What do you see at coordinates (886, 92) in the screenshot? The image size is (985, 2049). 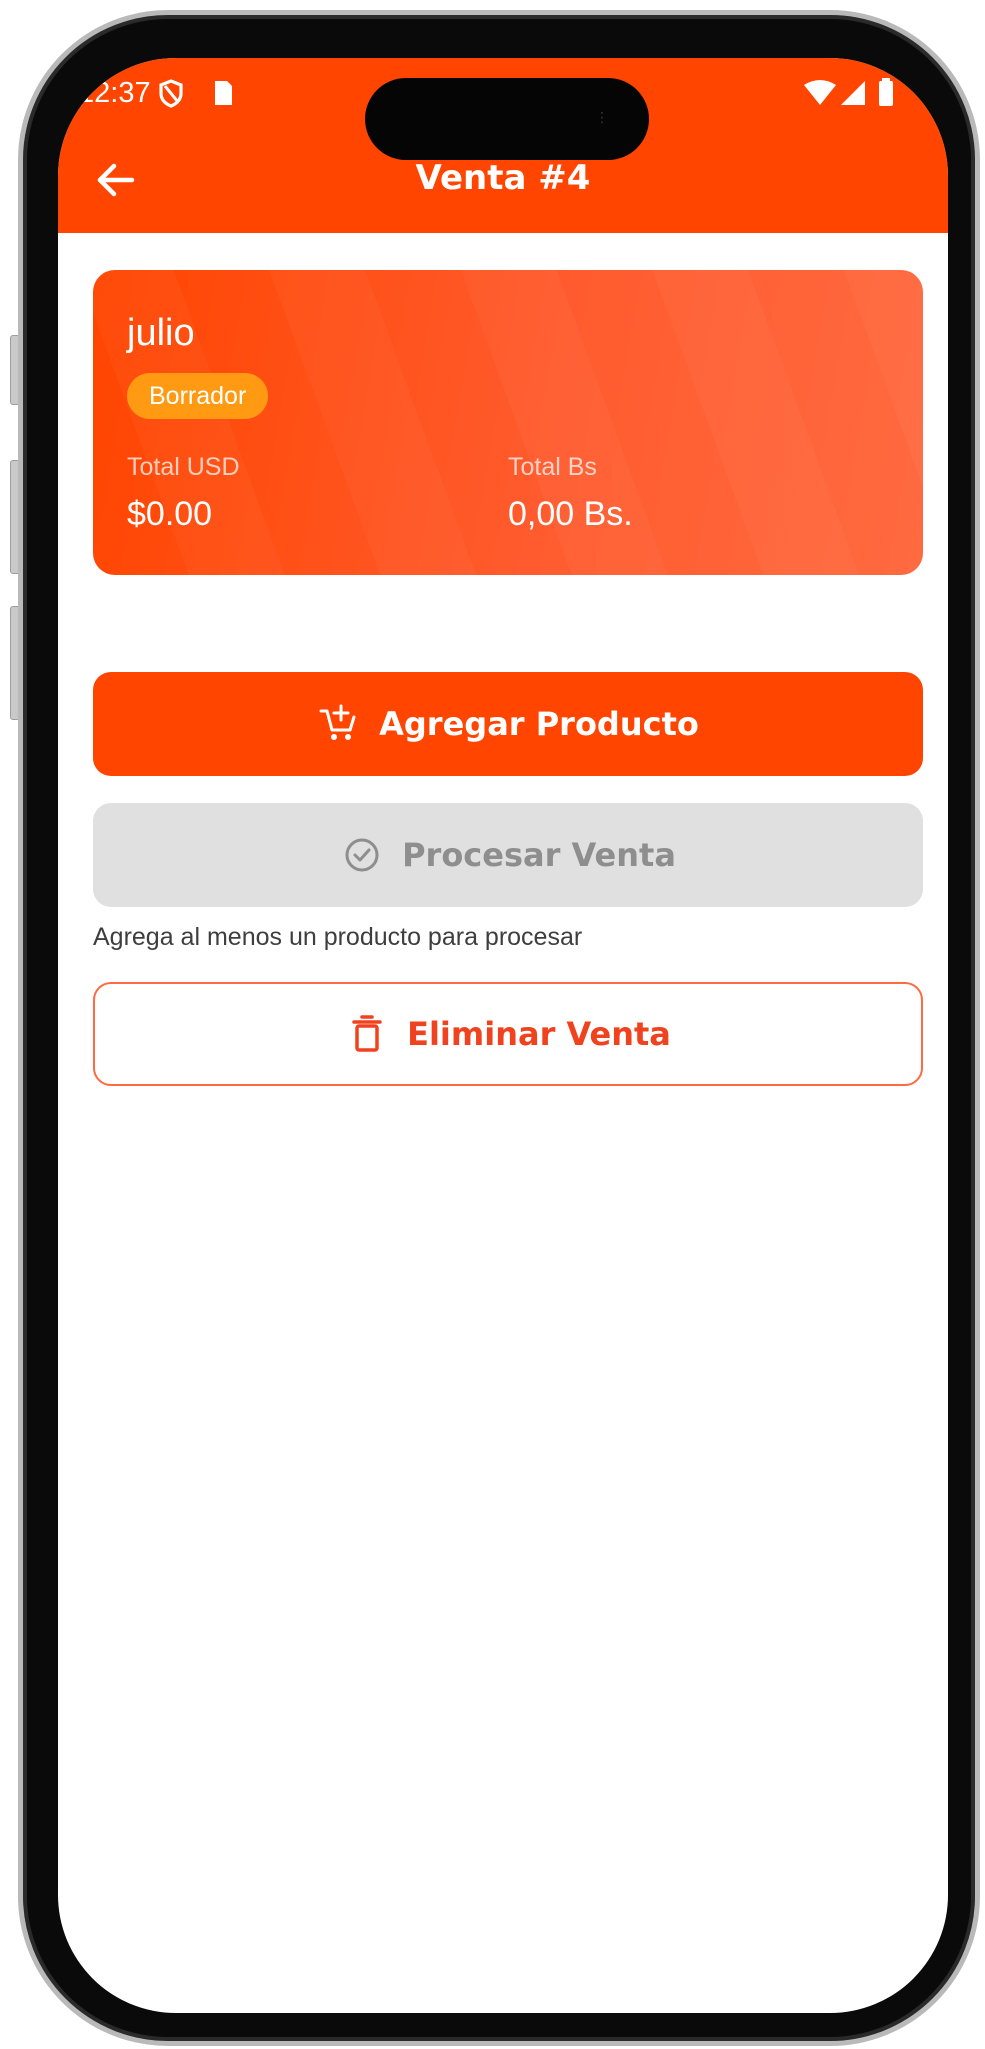 I see `battery-icon` at bounding box center [886, 92].